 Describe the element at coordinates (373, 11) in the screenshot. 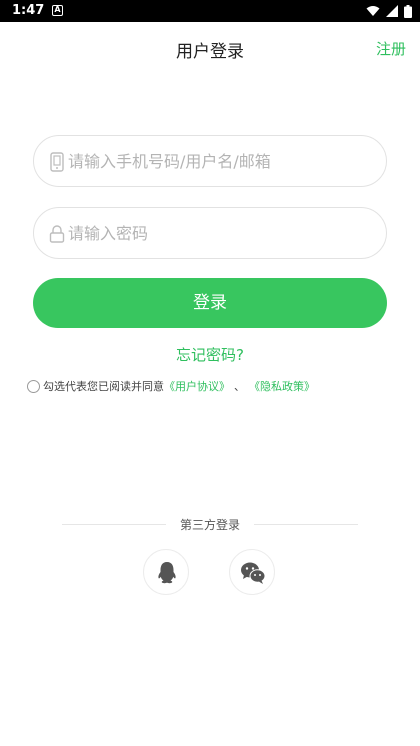

I see `wifi-icon` at that location.